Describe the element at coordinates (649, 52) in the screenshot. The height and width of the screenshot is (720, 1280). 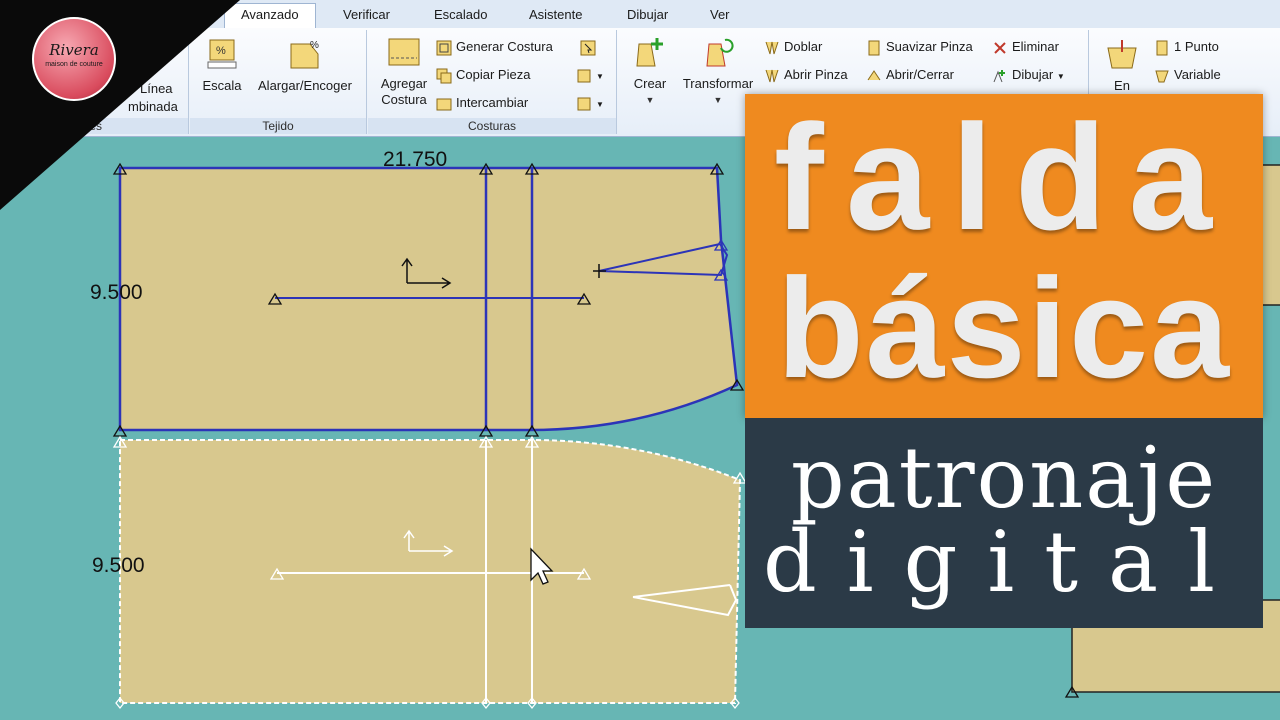
I see `create-piece-icon` at that location.